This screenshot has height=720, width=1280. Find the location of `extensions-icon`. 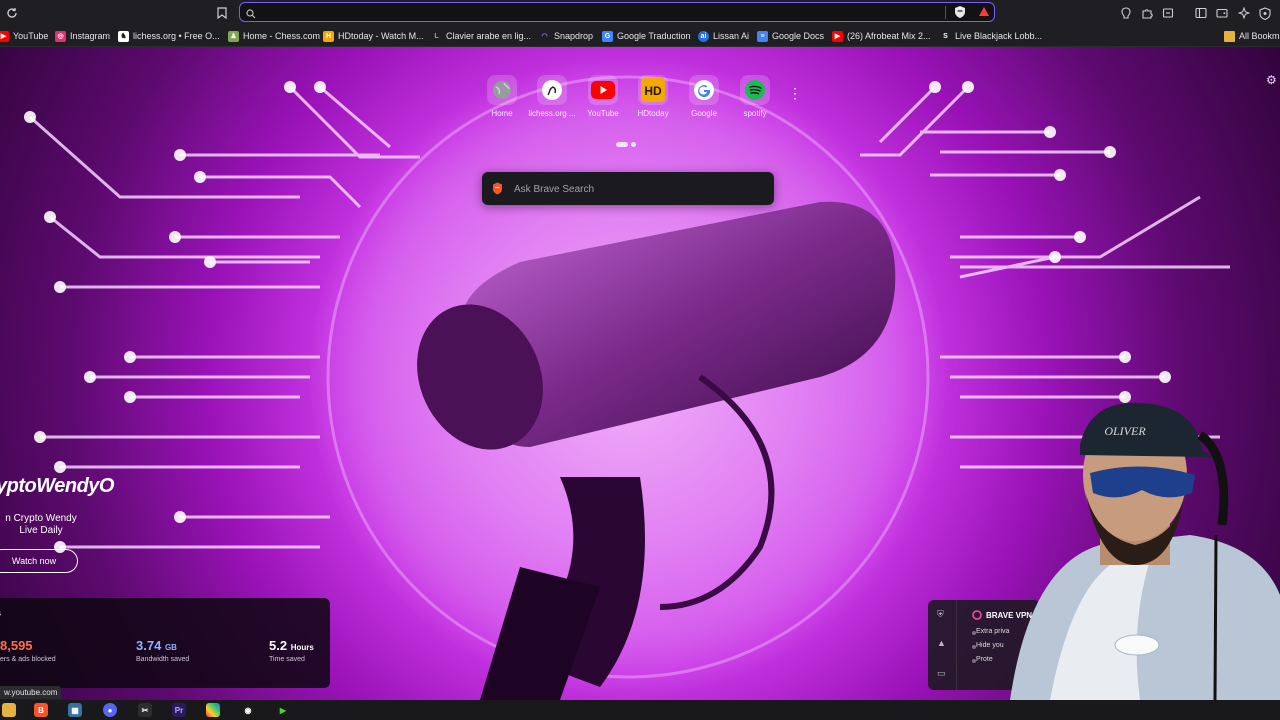

extensions-icon is located at coordinates (1147, 13).